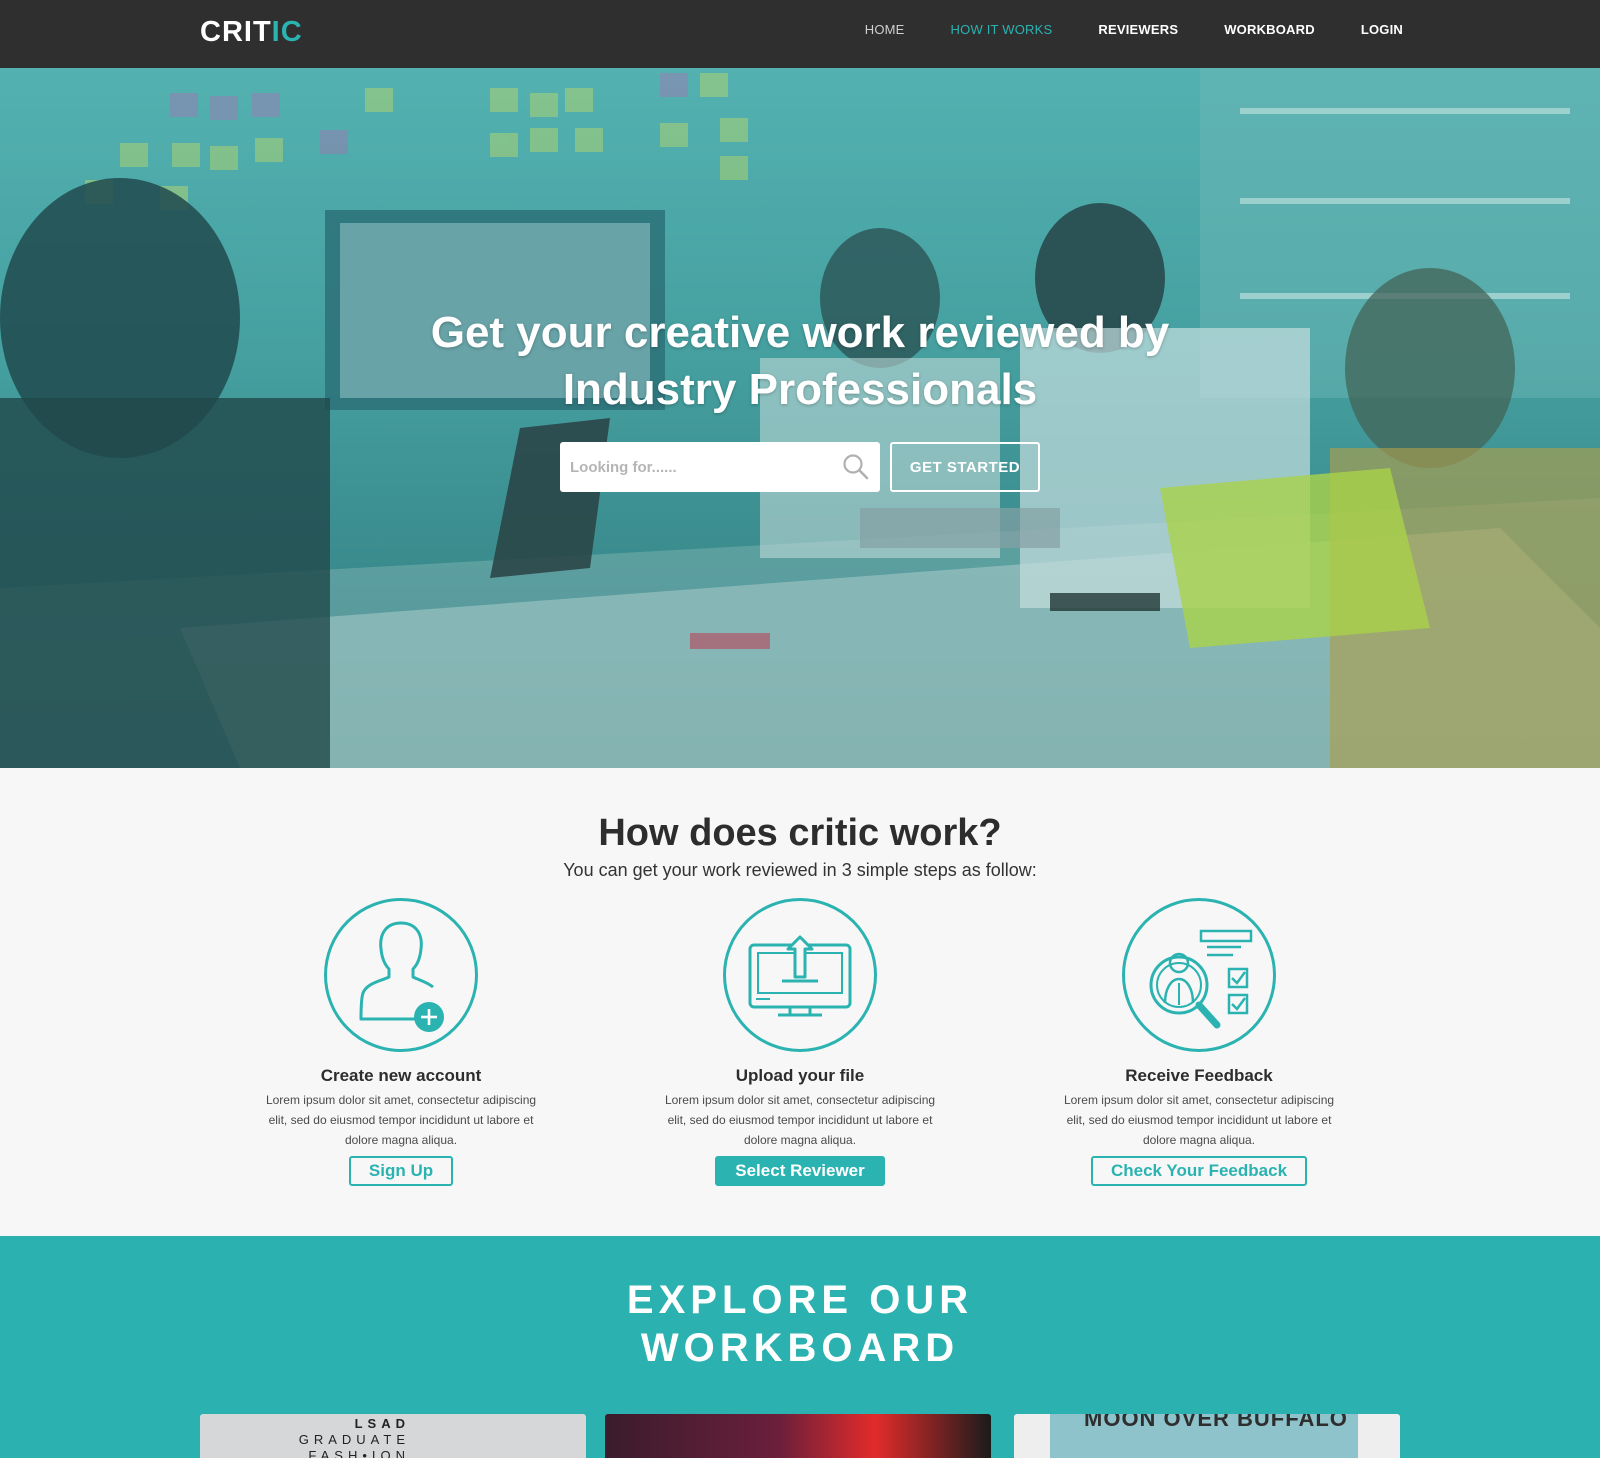 Image resolution: width=1600 pixels, height=1458 pixels. What do you see at coordinates (800, 1075) in the screenshot?
I see `step-title: Upload your file` at bounding box center [800, 1075].